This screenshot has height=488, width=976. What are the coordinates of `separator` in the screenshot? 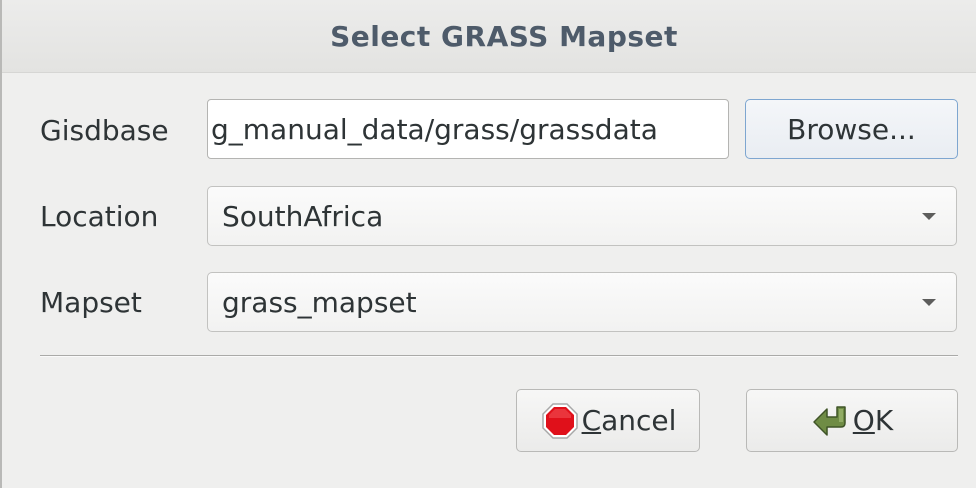 It's located at (499, 356).